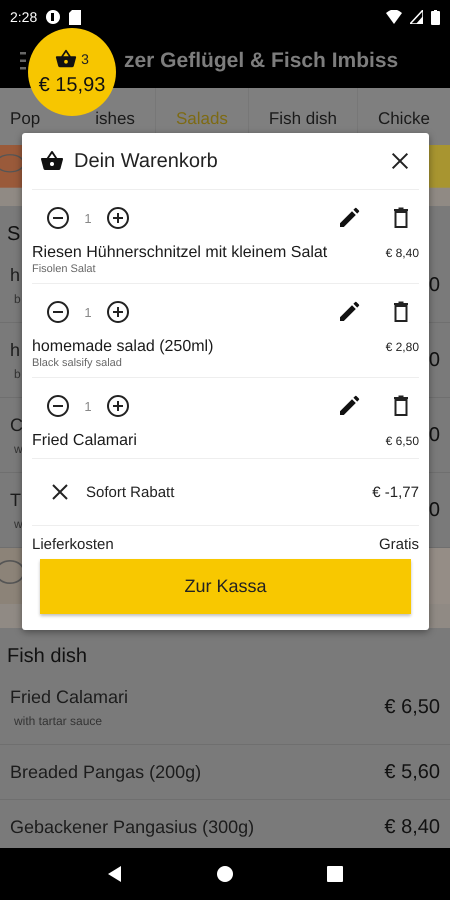  I want to click on item-note: Fisolen Salat, so click(64, 269).